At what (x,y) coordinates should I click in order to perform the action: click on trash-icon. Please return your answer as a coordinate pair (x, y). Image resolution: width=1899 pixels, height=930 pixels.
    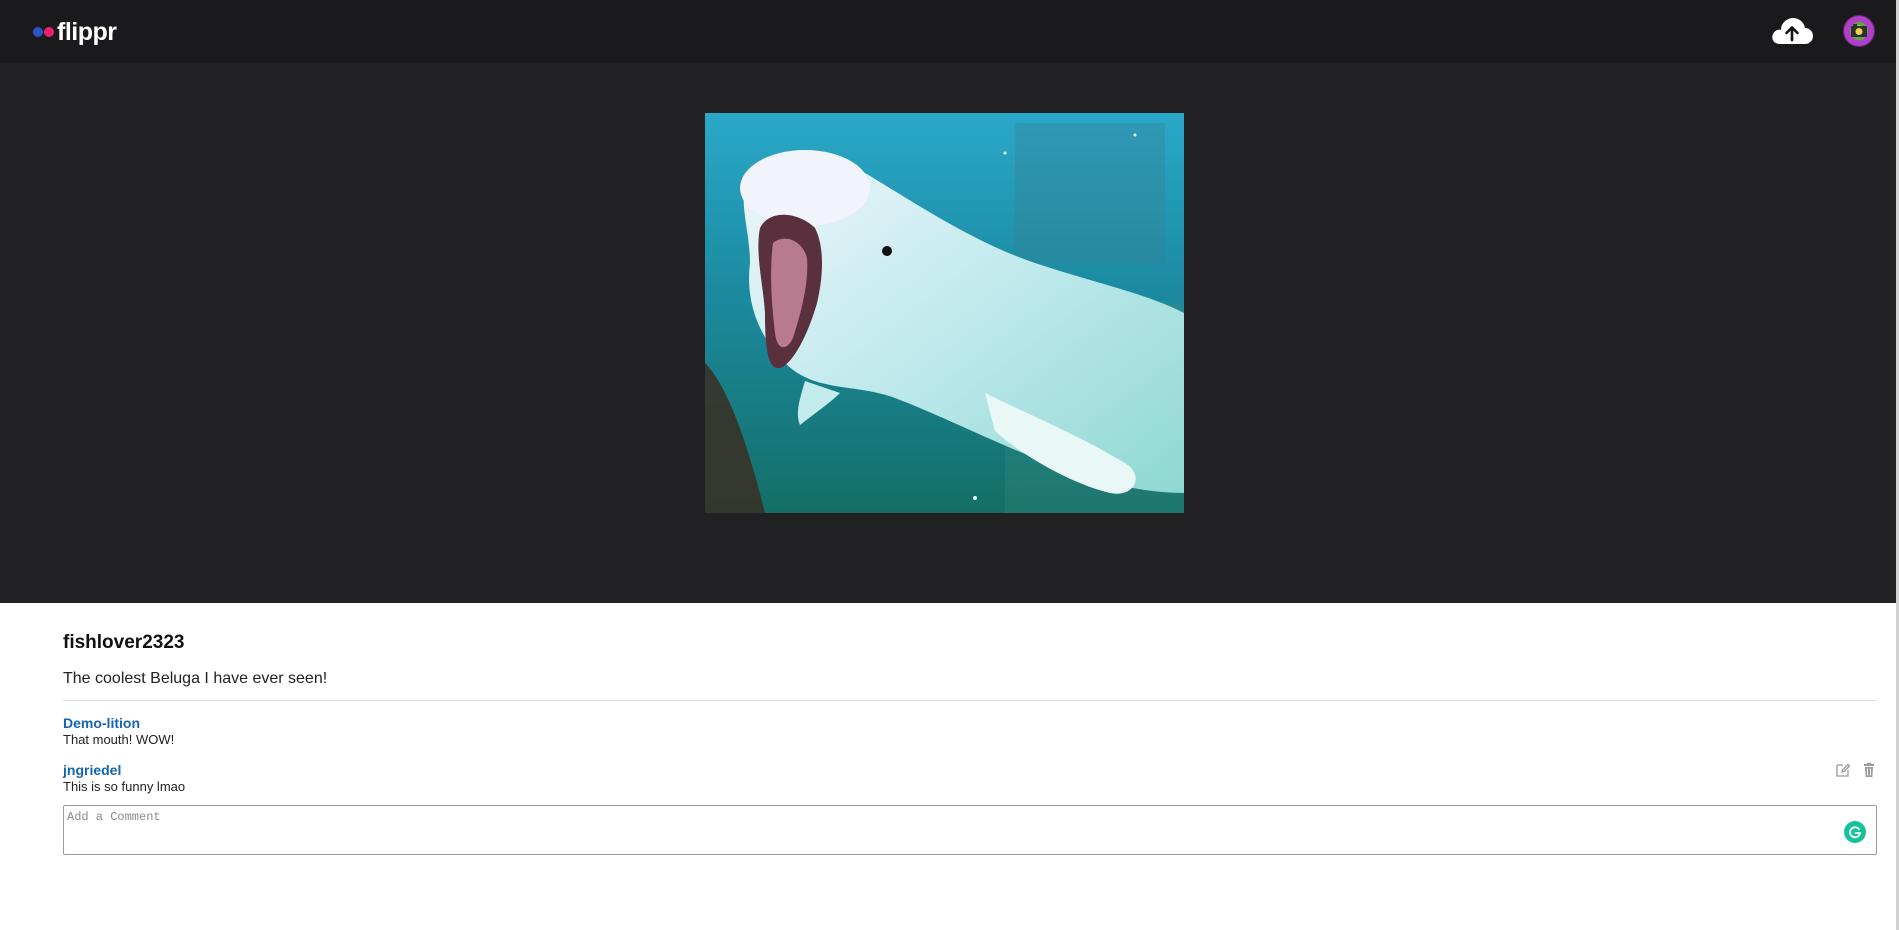
    Looking at the image, I should click on (1869, 770).